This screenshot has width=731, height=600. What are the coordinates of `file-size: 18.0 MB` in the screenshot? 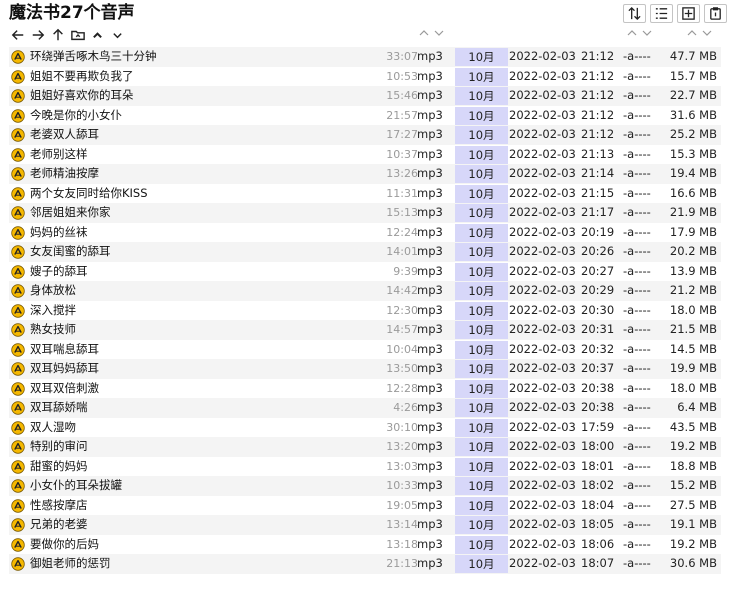 It's located at (693, 309).